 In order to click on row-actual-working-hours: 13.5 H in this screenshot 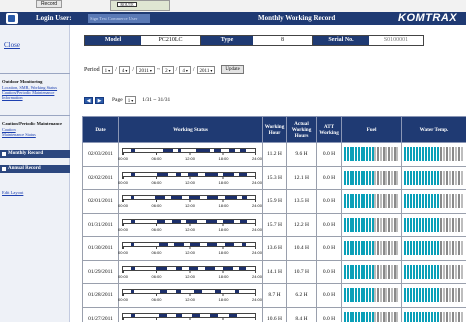, I will do `click(301, 201)`.